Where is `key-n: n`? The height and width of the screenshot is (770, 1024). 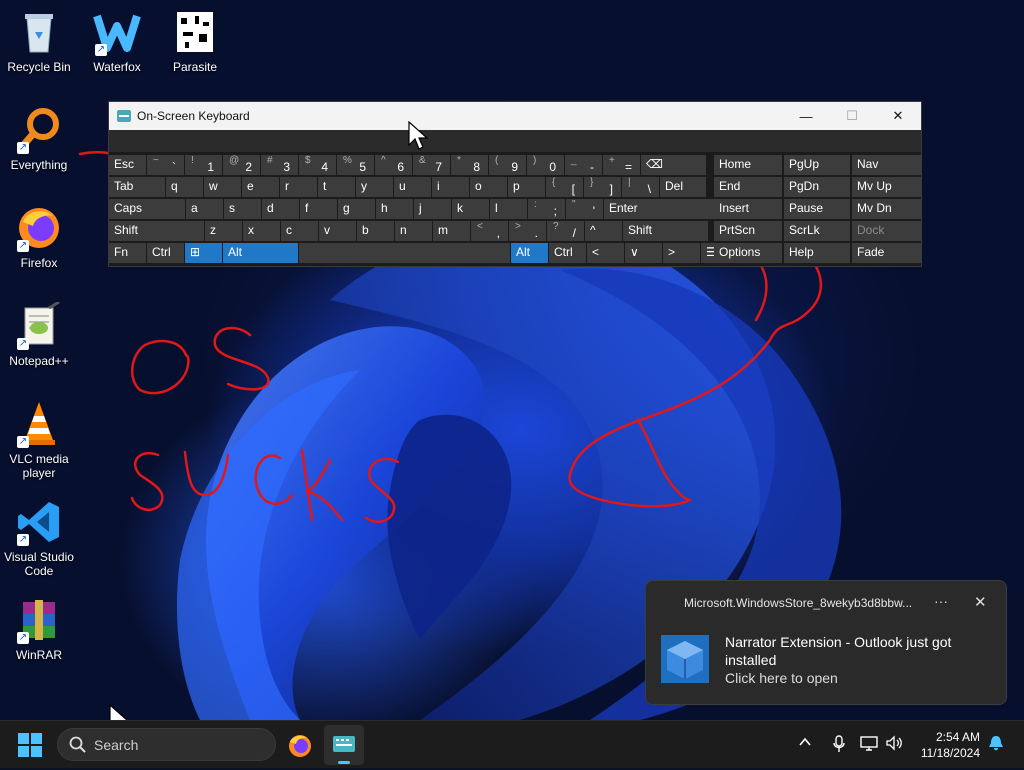 key-n: n is located at coordinates (413, 231).